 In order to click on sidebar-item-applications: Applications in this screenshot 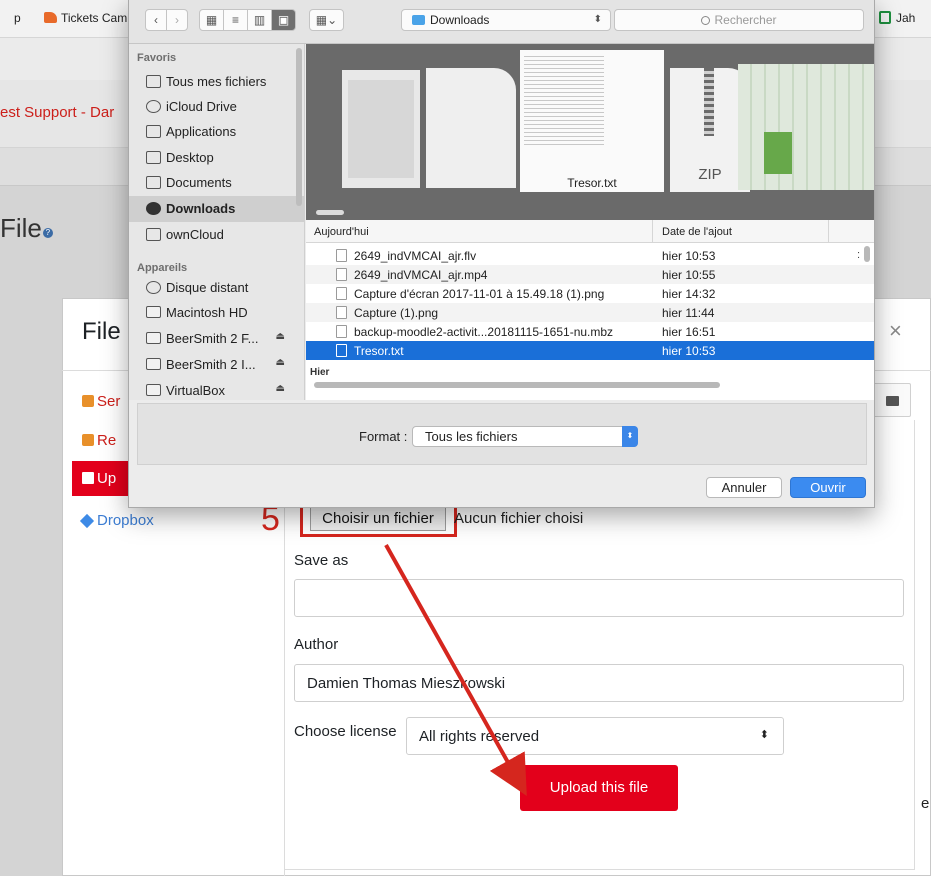, I will do `click(217, 132)`.